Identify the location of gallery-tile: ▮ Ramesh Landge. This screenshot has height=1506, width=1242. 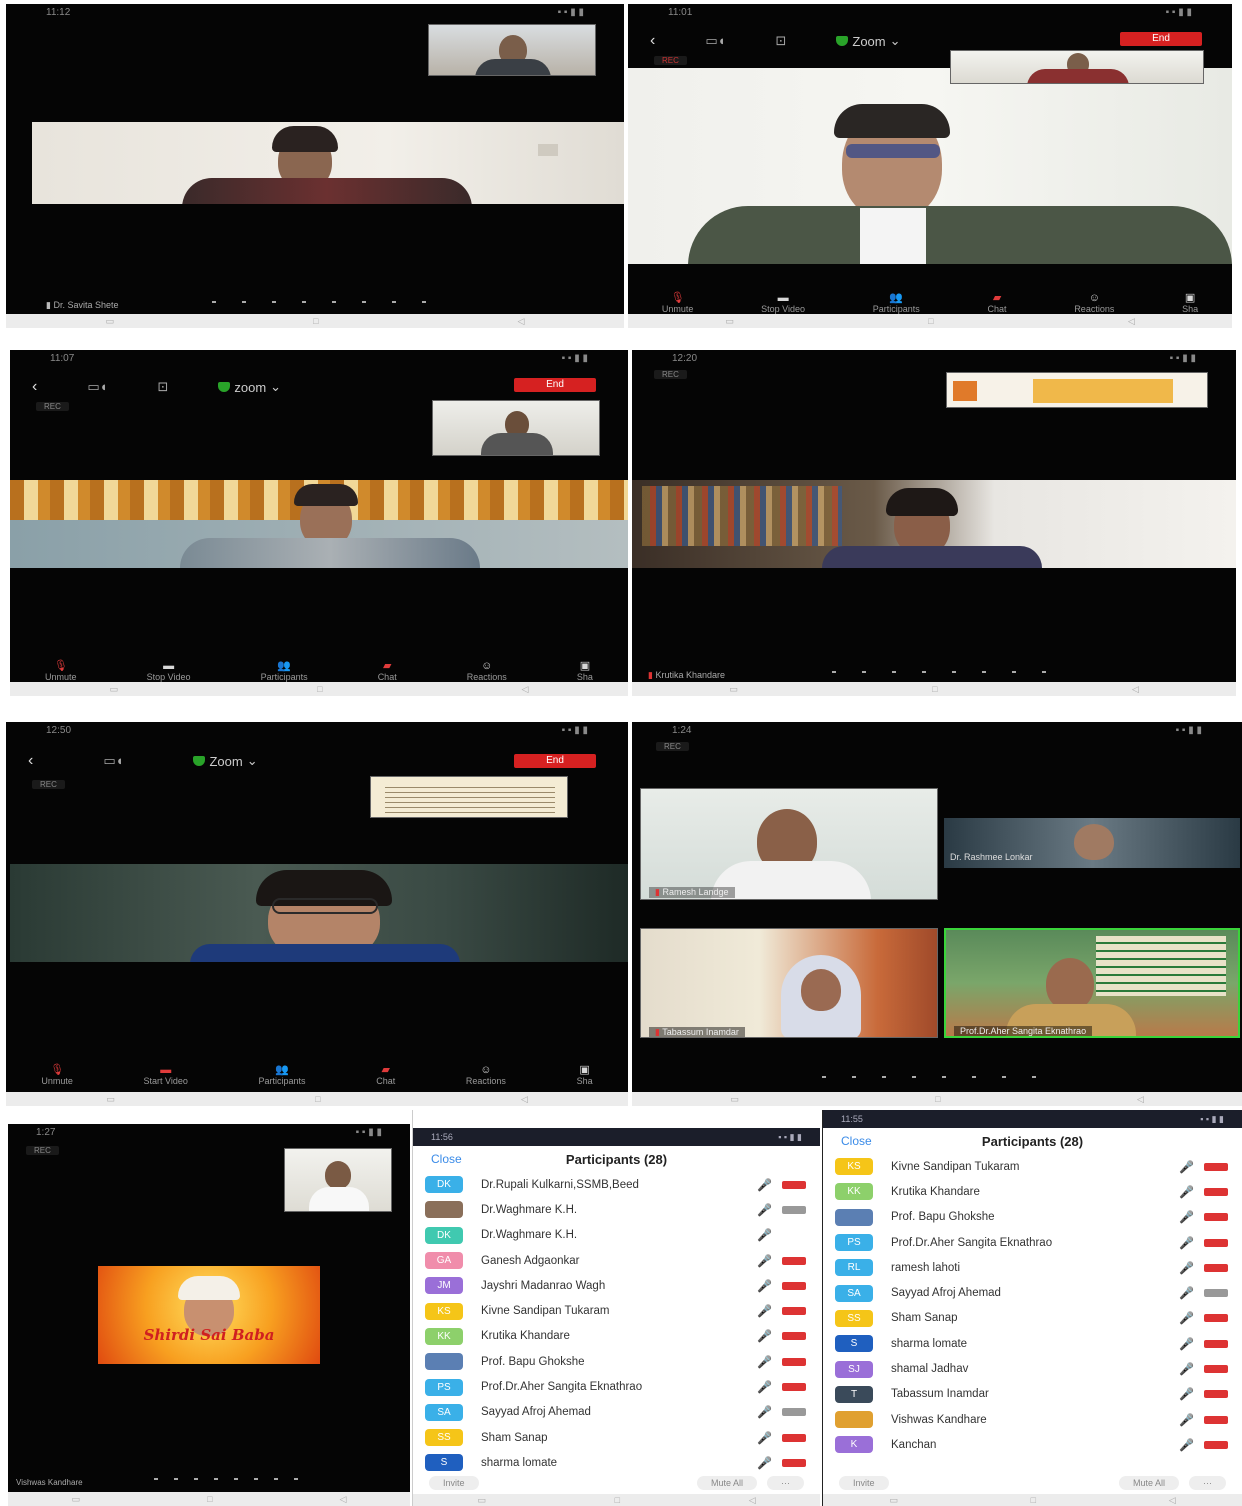
(789, 844).